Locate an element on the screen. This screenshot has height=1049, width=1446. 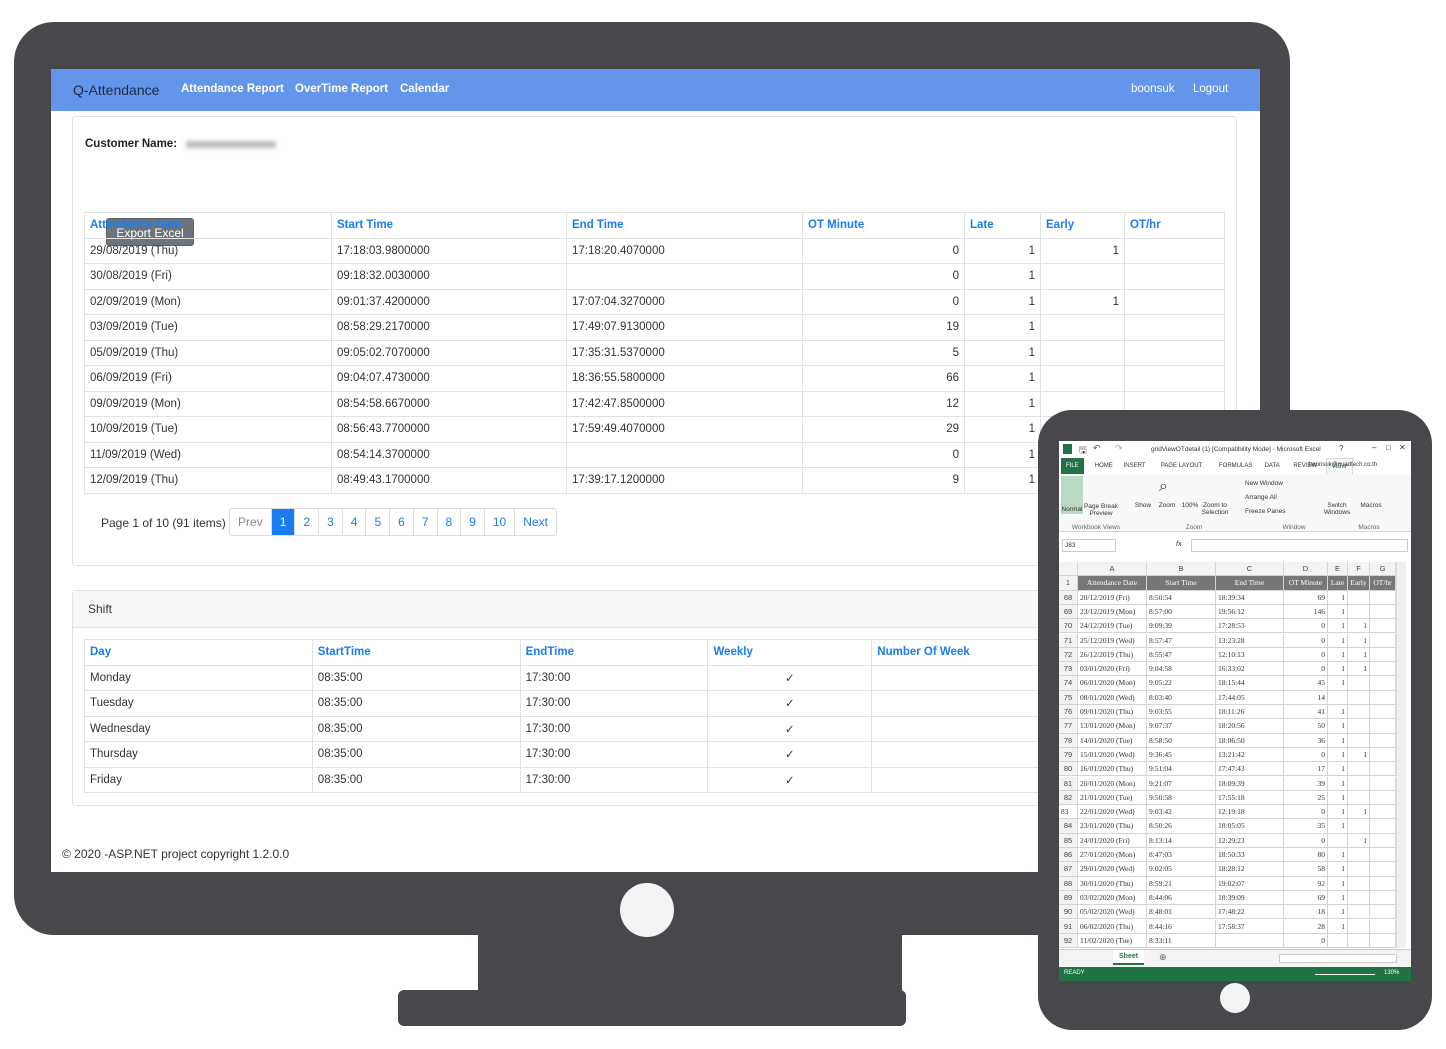
show-button: Show is located at coordinates (1143, 505).